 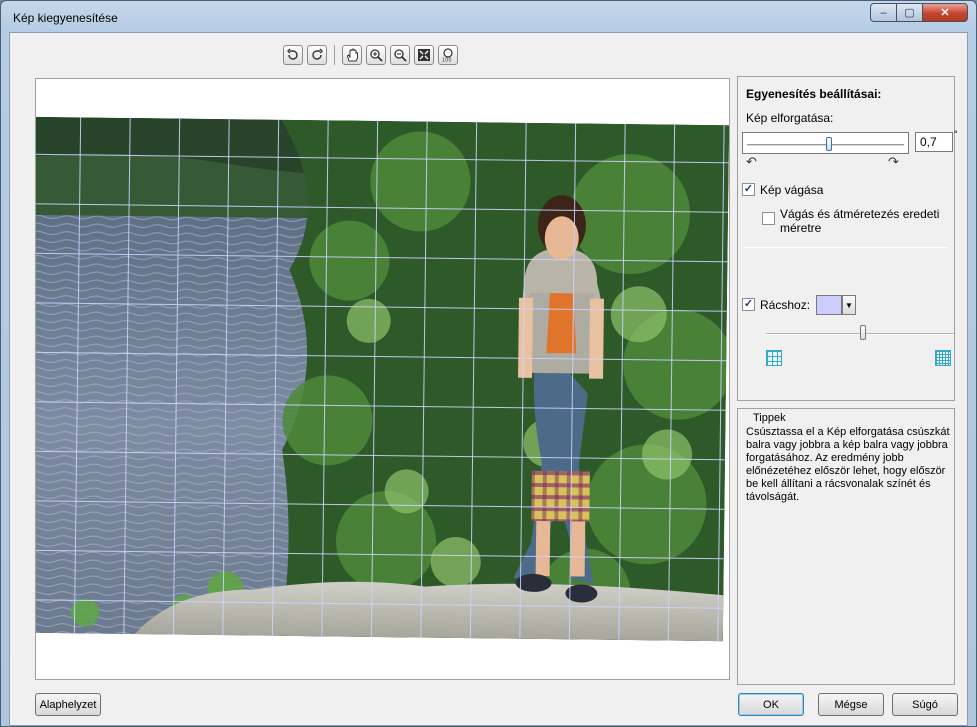 I want to click on rotate-slider, so click(x=825, y=143).